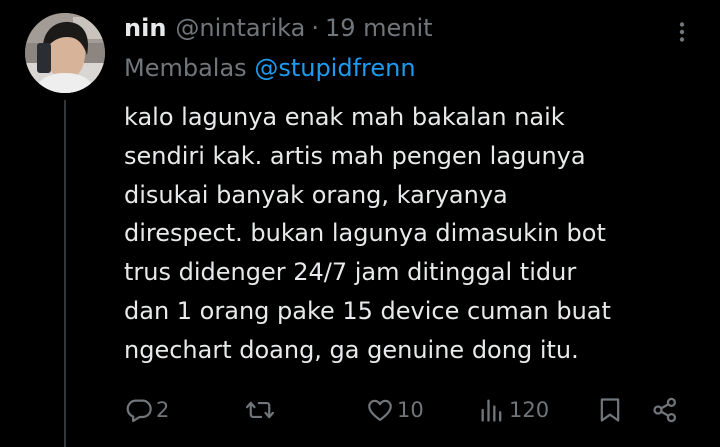 The width and height of the screenshot is (720, 447). Describe the element at coordinates (350, 272) in the screenshot. I see `tweet-text-line: trus didenger 24/7 jam ditinggal tidur` at that location.